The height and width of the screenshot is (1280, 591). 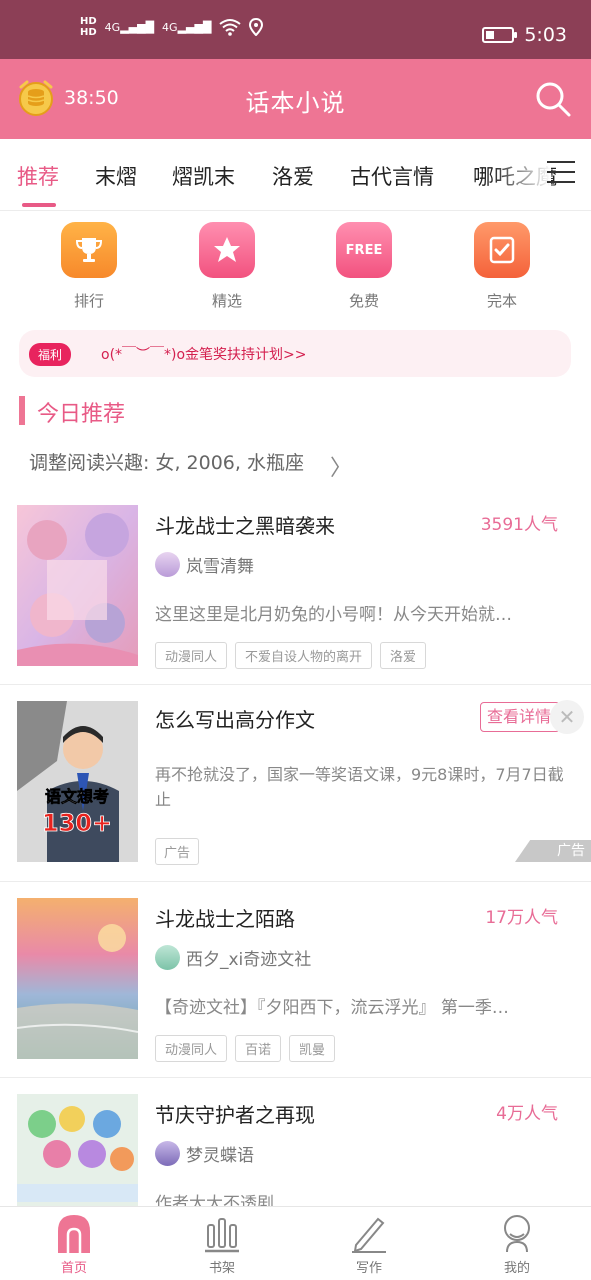 I want to click on status-right: 5:03, so click(x=524, y=35).